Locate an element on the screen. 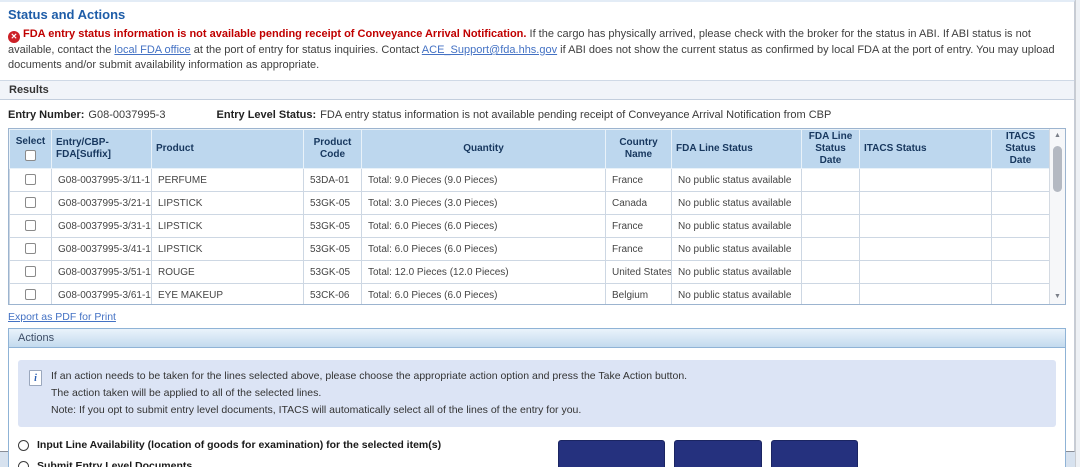 The width and height of the screenshot is (1080, 467). cell-quantity: Total: 9.0 Pieces (9.0 Pieces) is located at coordinates (483, 180).